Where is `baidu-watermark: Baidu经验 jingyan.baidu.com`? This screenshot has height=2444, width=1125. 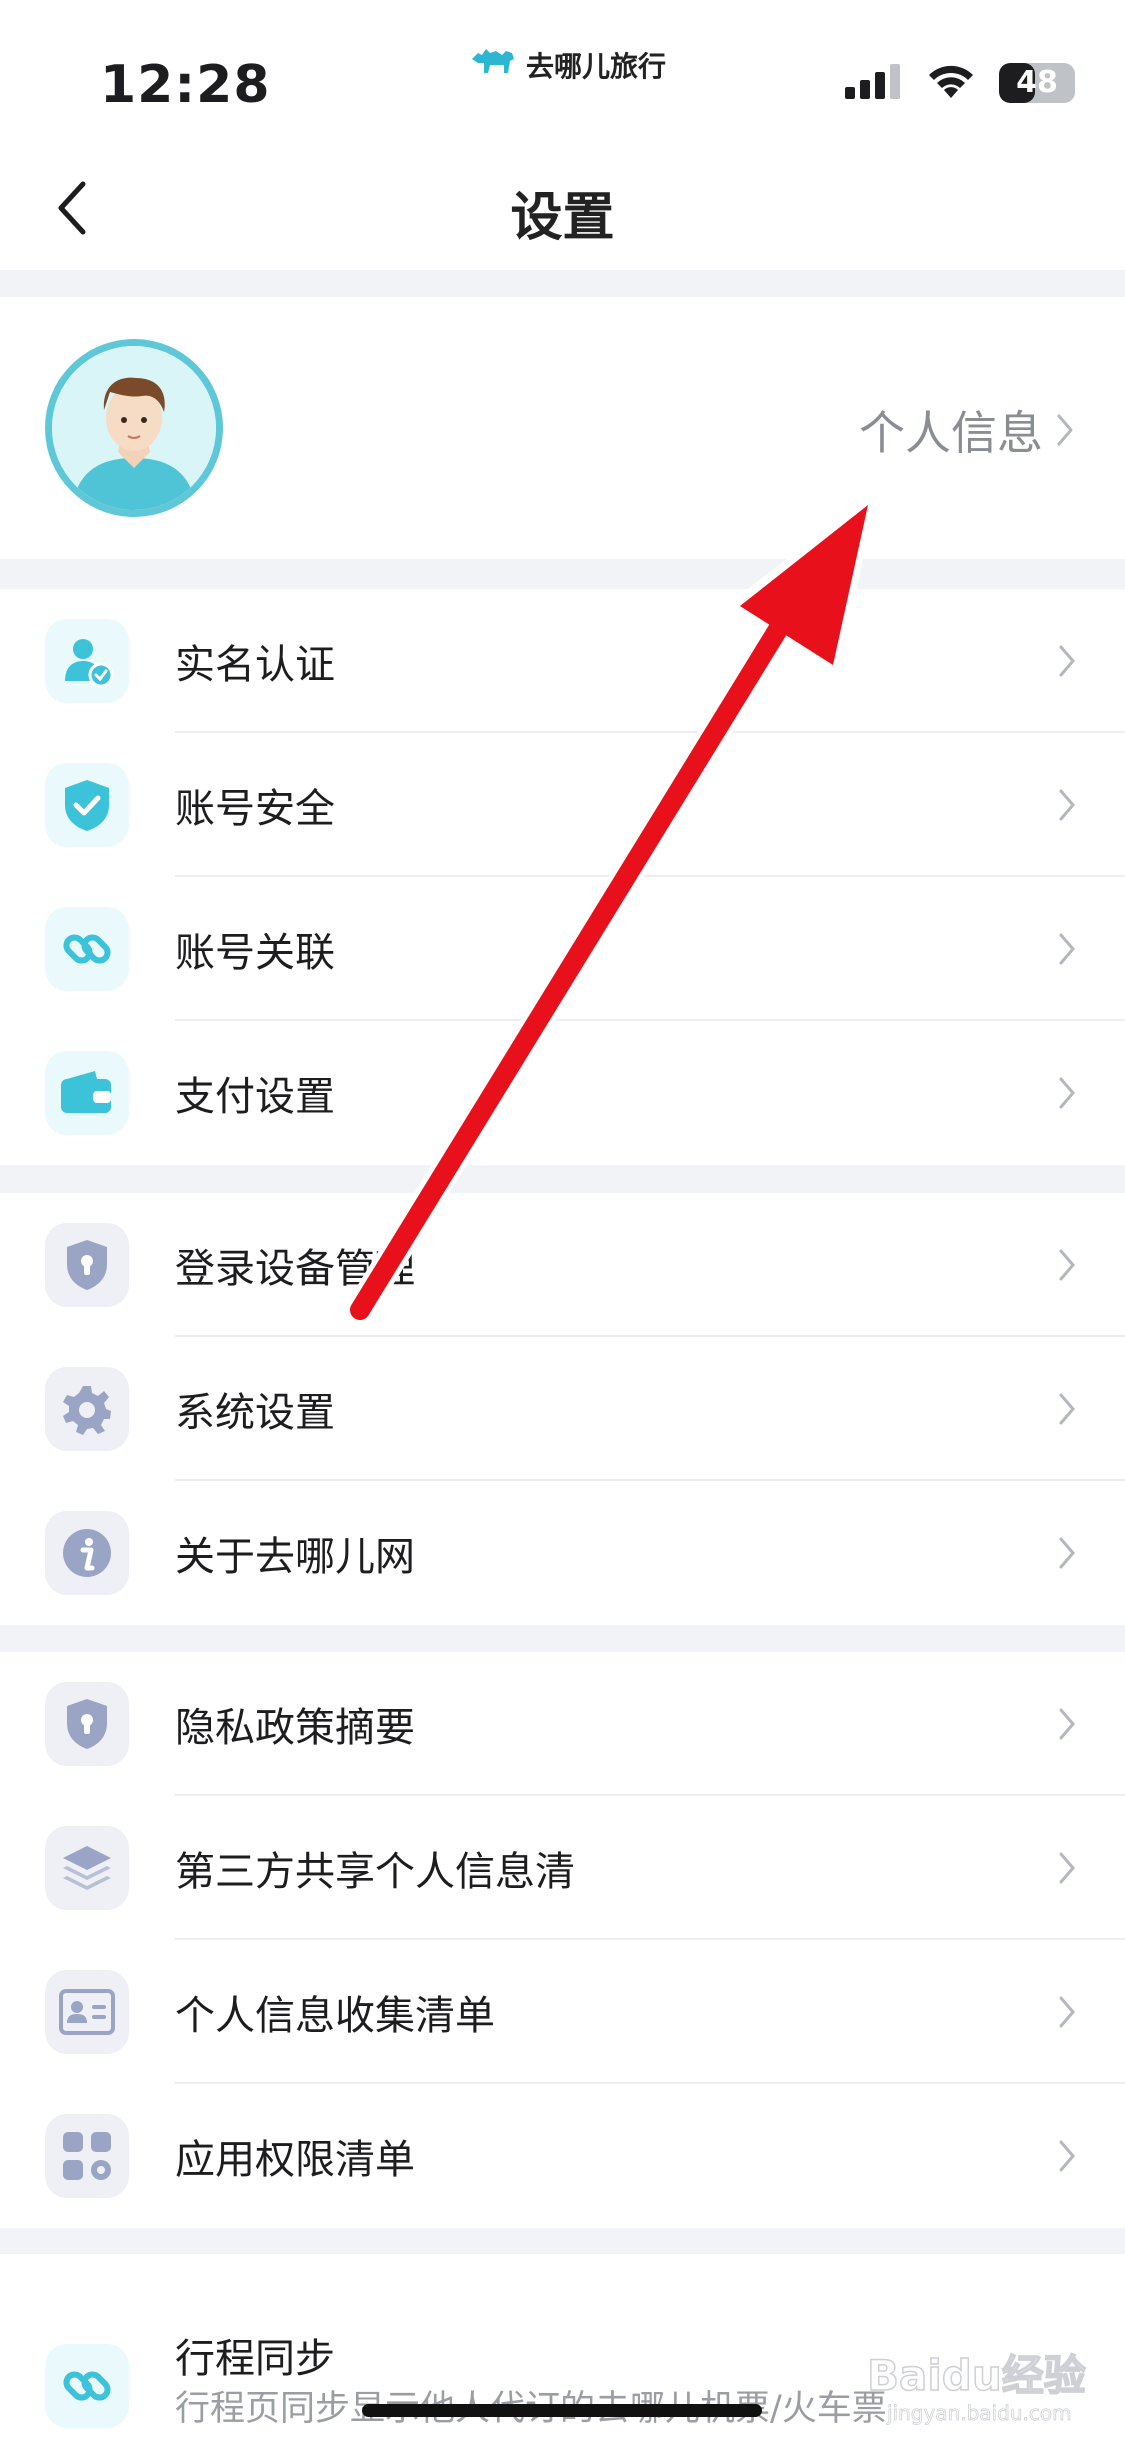 baidu-watermark: Baidu经验 jingyan.baidu.com is located at coordinates (973, 2373).